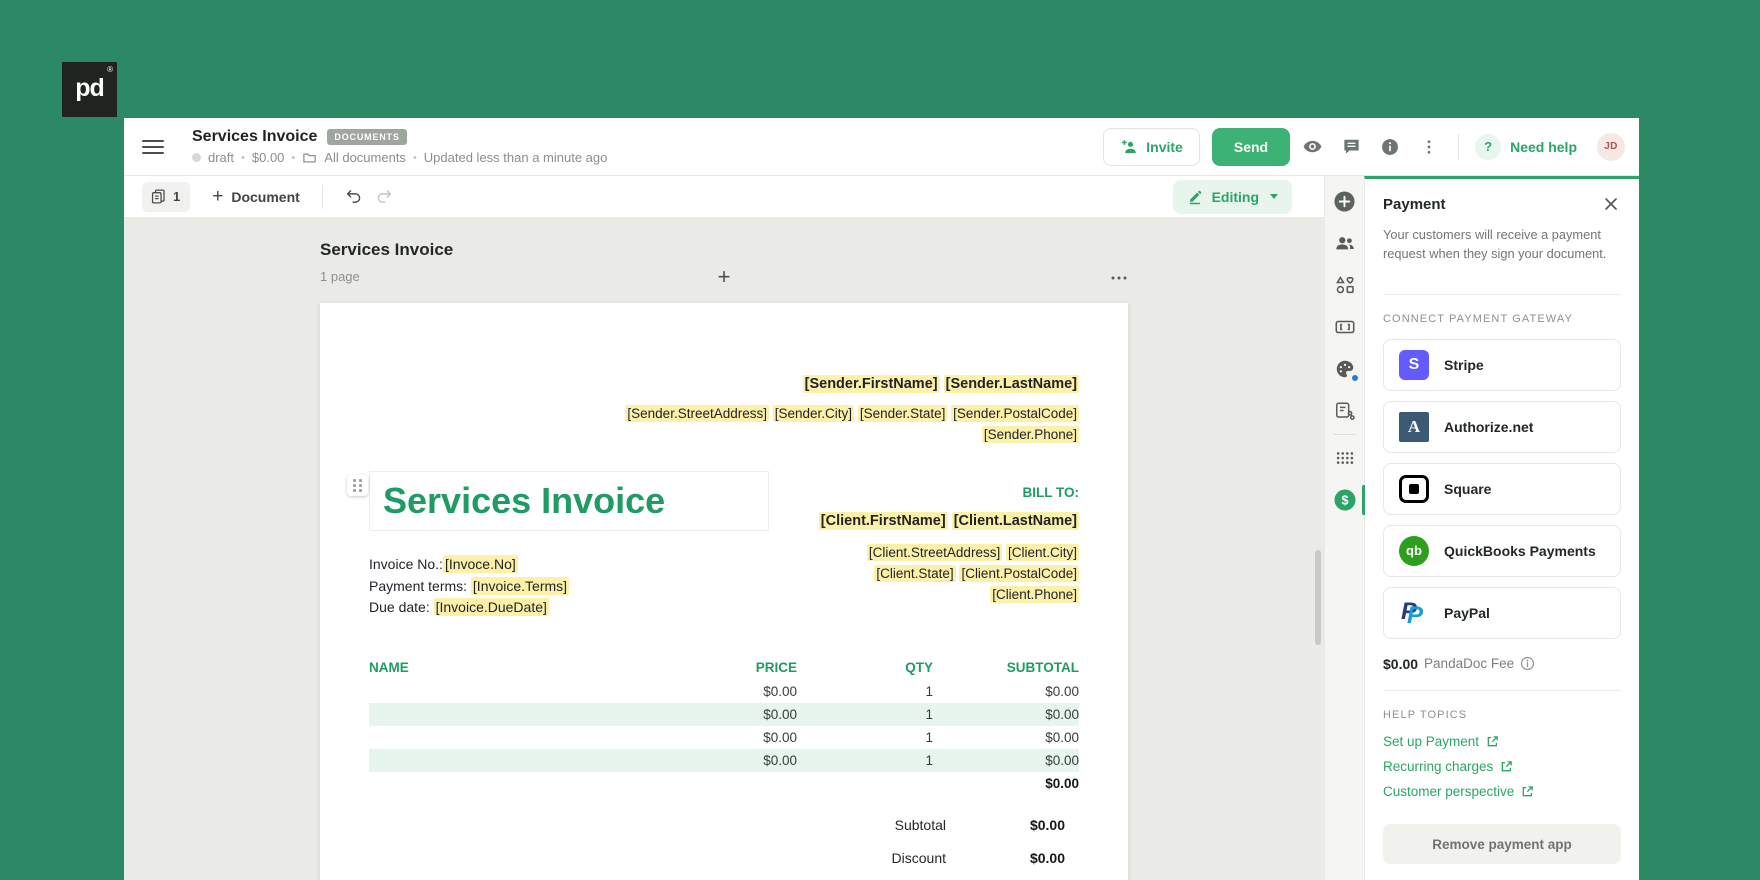 Image resolution: width=1760 pixels, height=880 pixels. Describe the element at coordinates (1502, 844) in the screenshot. I see `remove-payment-app-button: Remove payment app` at that location.